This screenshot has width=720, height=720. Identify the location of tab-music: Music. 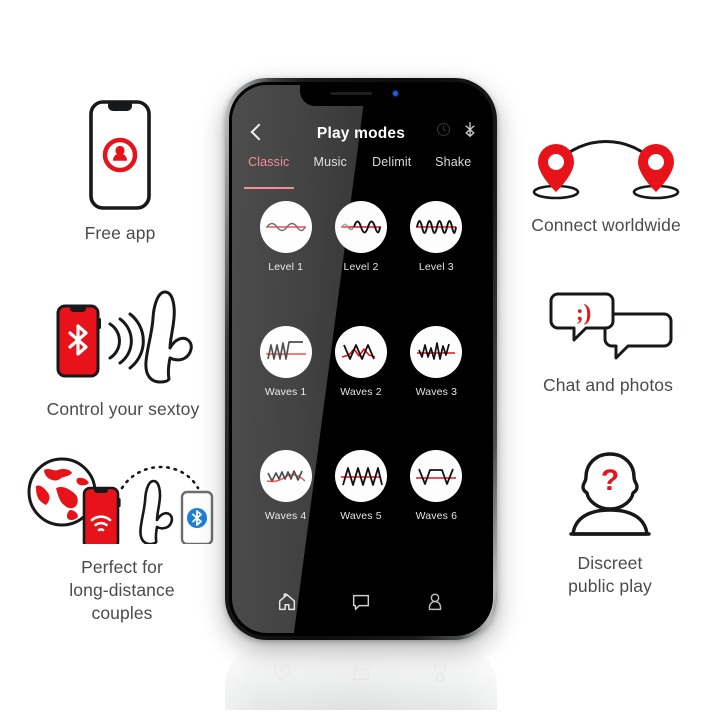
(331, 168).